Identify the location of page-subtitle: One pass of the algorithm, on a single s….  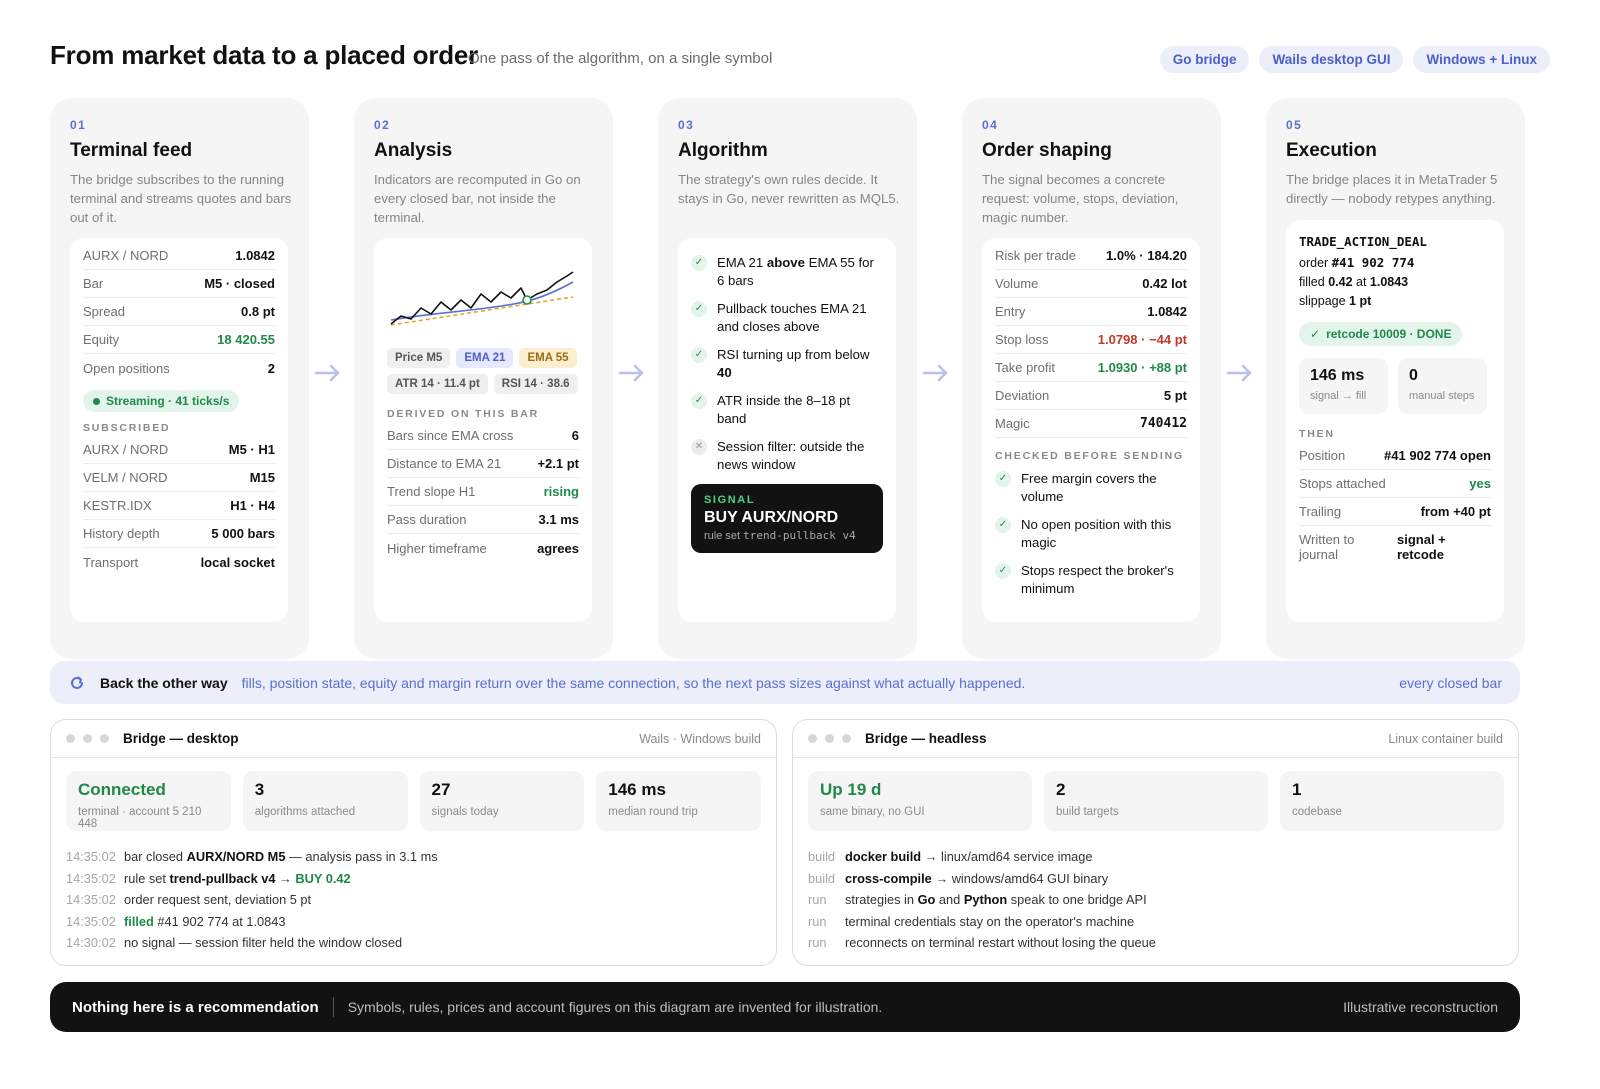
(620, 58).